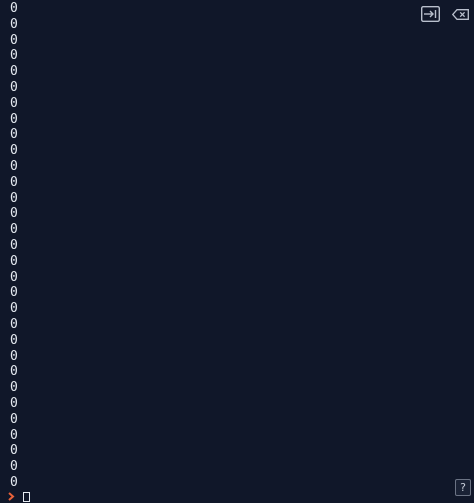 Image resolution: width=474 pixels, height=503 pixels. Describe the element at coordinates (445, 14) in the screenshot. I see `terminal-toolbar` at that location.